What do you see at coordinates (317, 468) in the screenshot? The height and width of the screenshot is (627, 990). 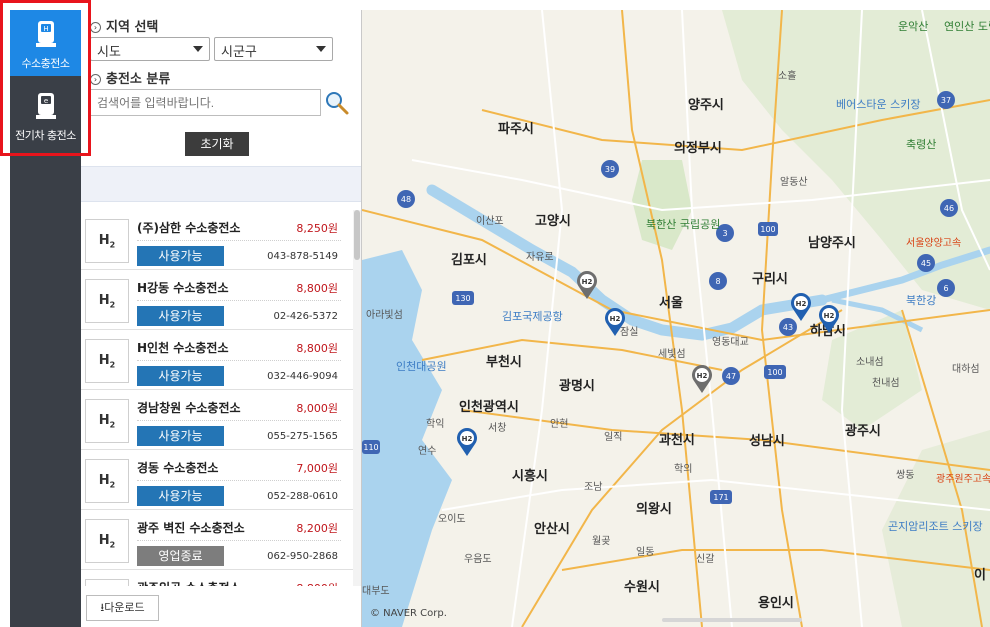 I see `station-price: 7,000원` at bounding box center [317, 468].